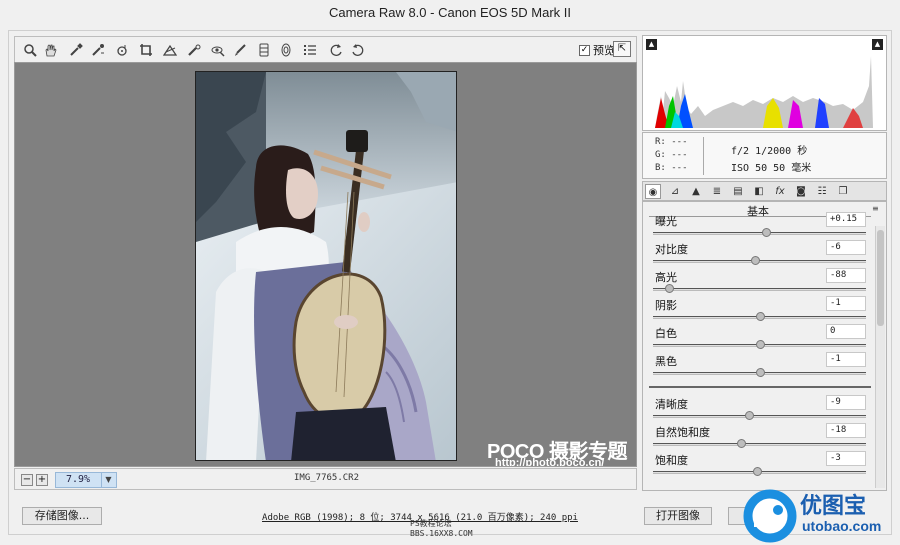  I want to click on hand-icon, so click(50, 50).